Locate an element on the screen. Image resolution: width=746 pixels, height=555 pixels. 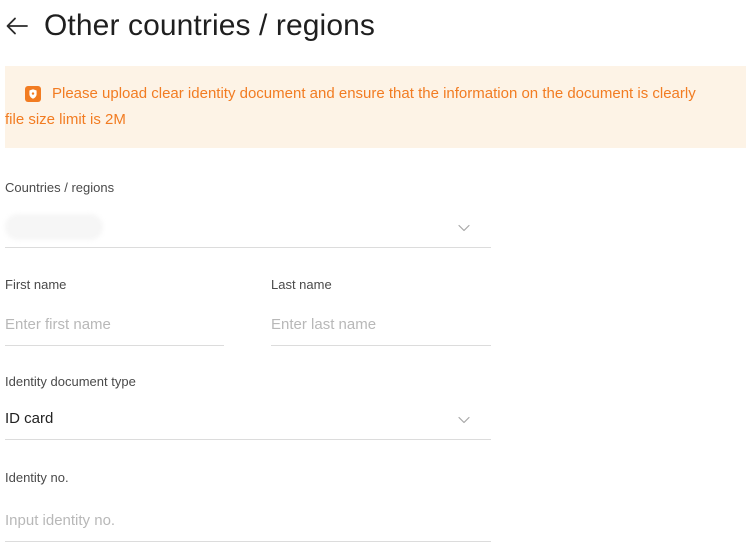
first-name-label: First name is located at coordinates (36, 284).